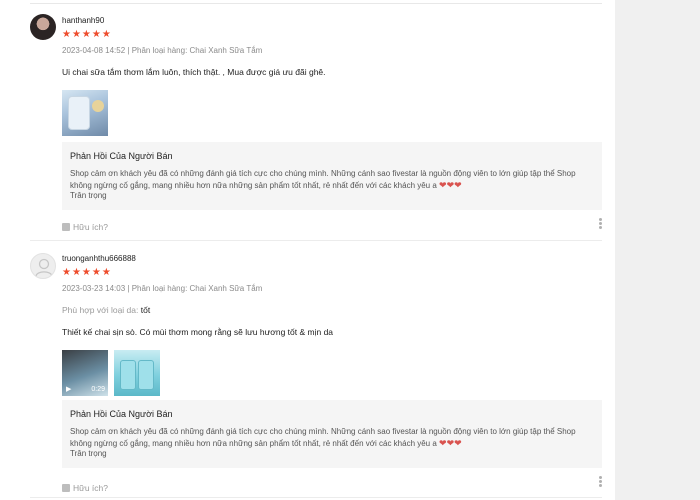 Image resolution: width=700 pixels, height=500 pixels. I want to click on video-duration: 0:29, so click(98, 389).